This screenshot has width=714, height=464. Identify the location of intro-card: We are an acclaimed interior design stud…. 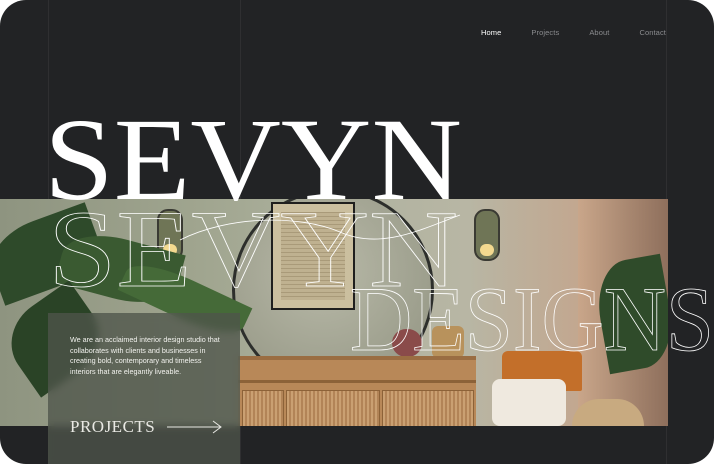
(144, 388).